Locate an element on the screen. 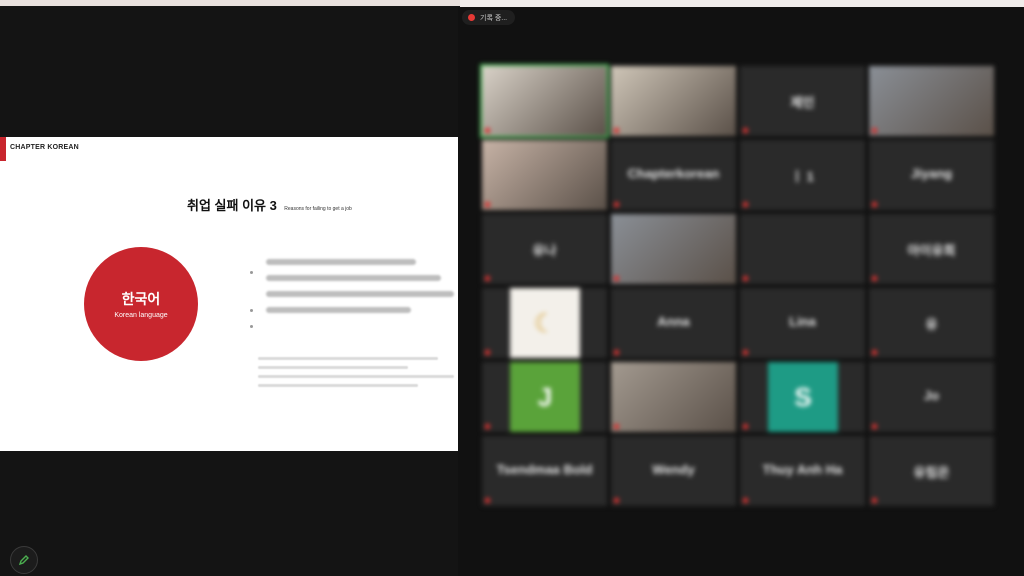  participant-tile: Chapterkorean is located at coordinates (673, 175).